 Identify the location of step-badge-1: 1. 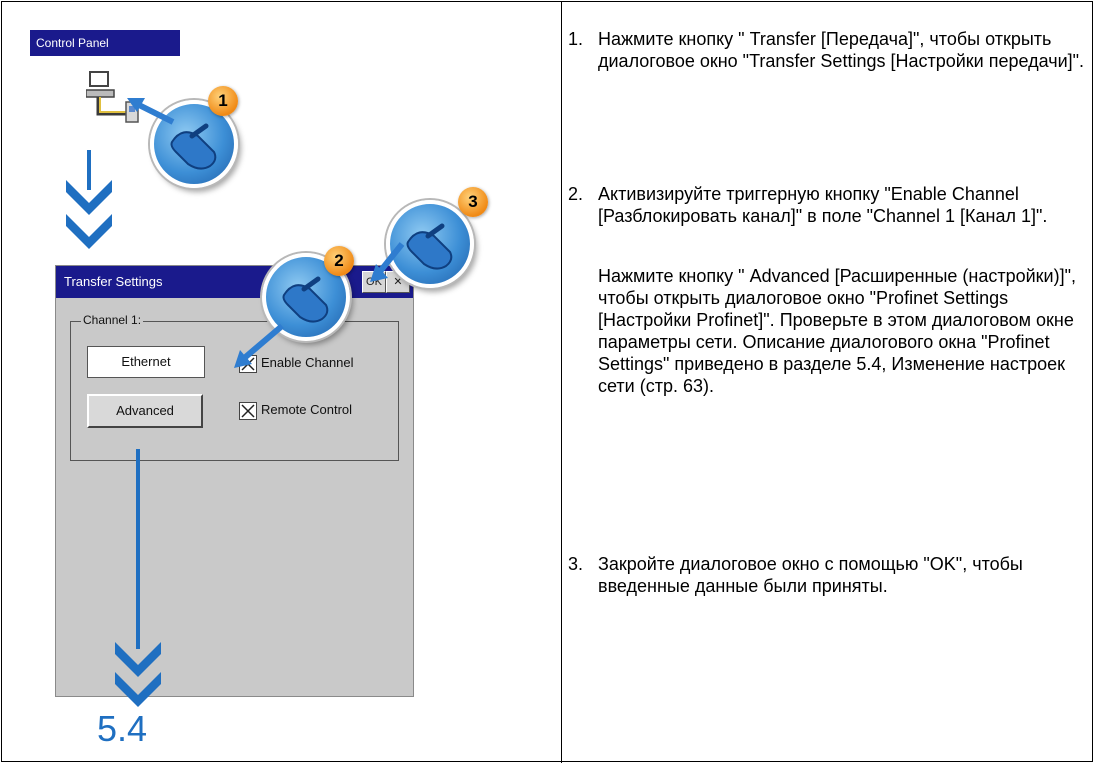
(223, 101).